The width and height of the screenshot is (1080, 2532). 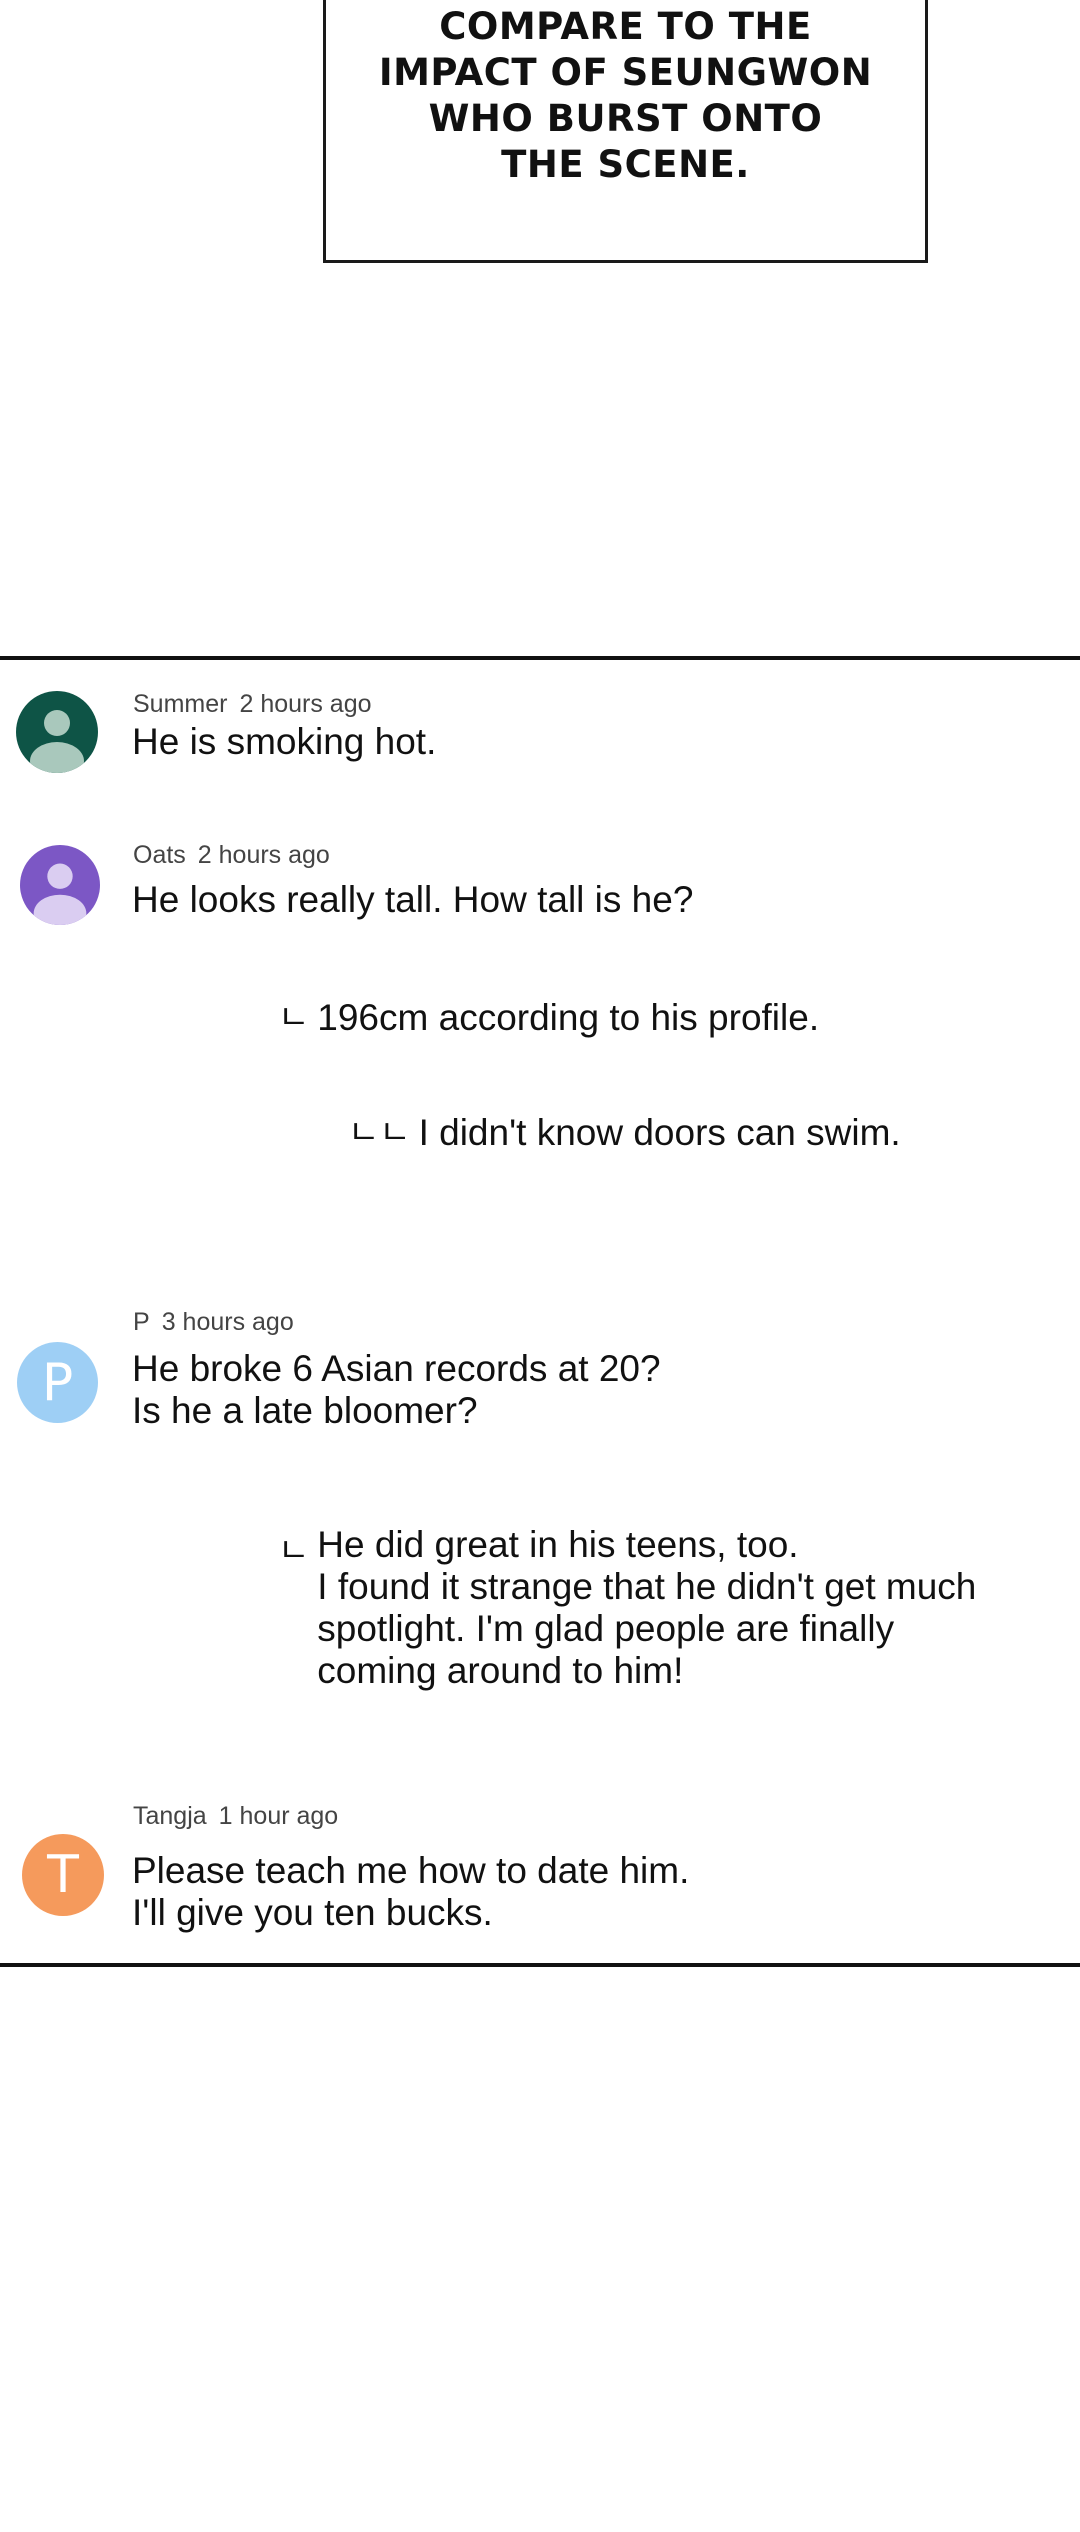 I want to click on reply-text: 196cm according to his profile., so click(x=568, y=1017).